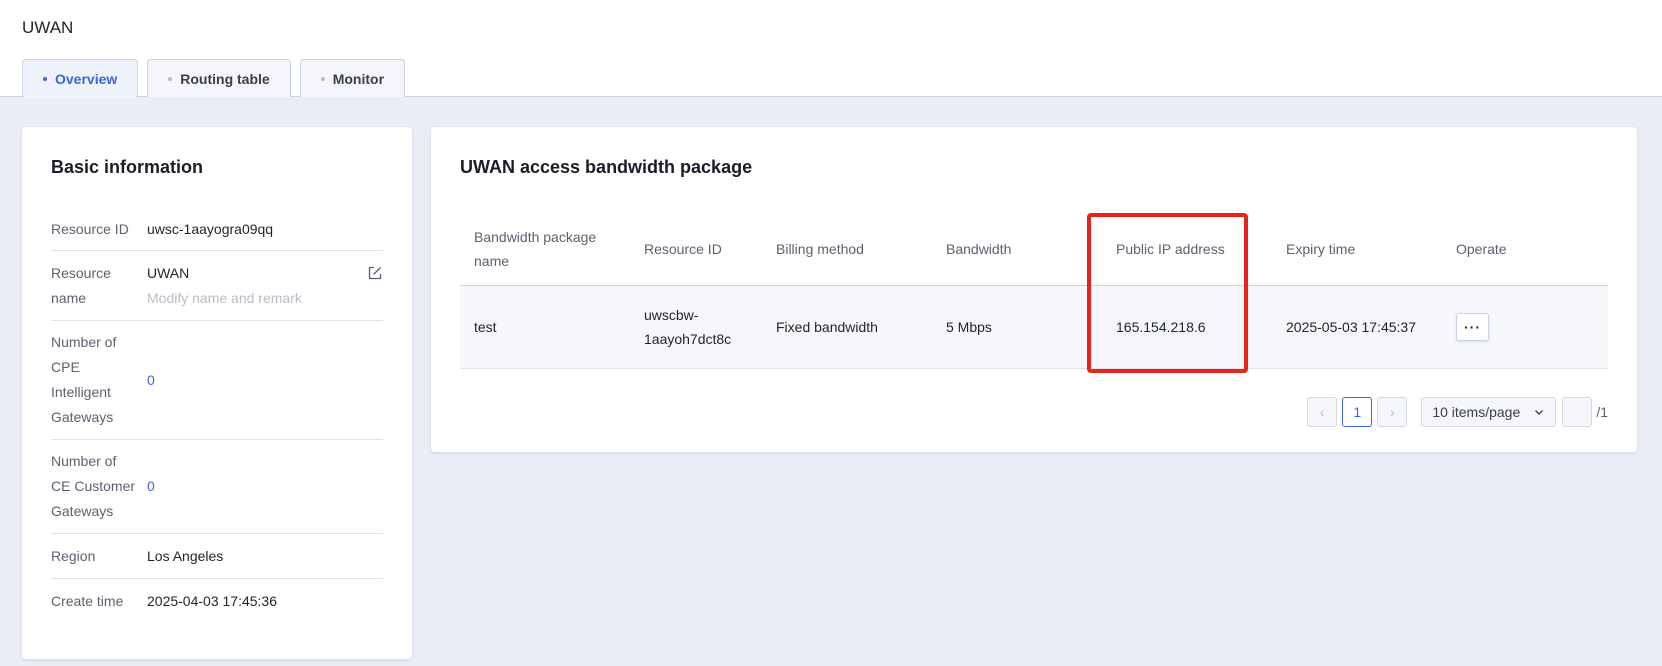 The height and width of the screenshot is (666, 1662). Describe the element at coordinates (1577, 412) in the screenshot. I see `page-jump-input` at that location.